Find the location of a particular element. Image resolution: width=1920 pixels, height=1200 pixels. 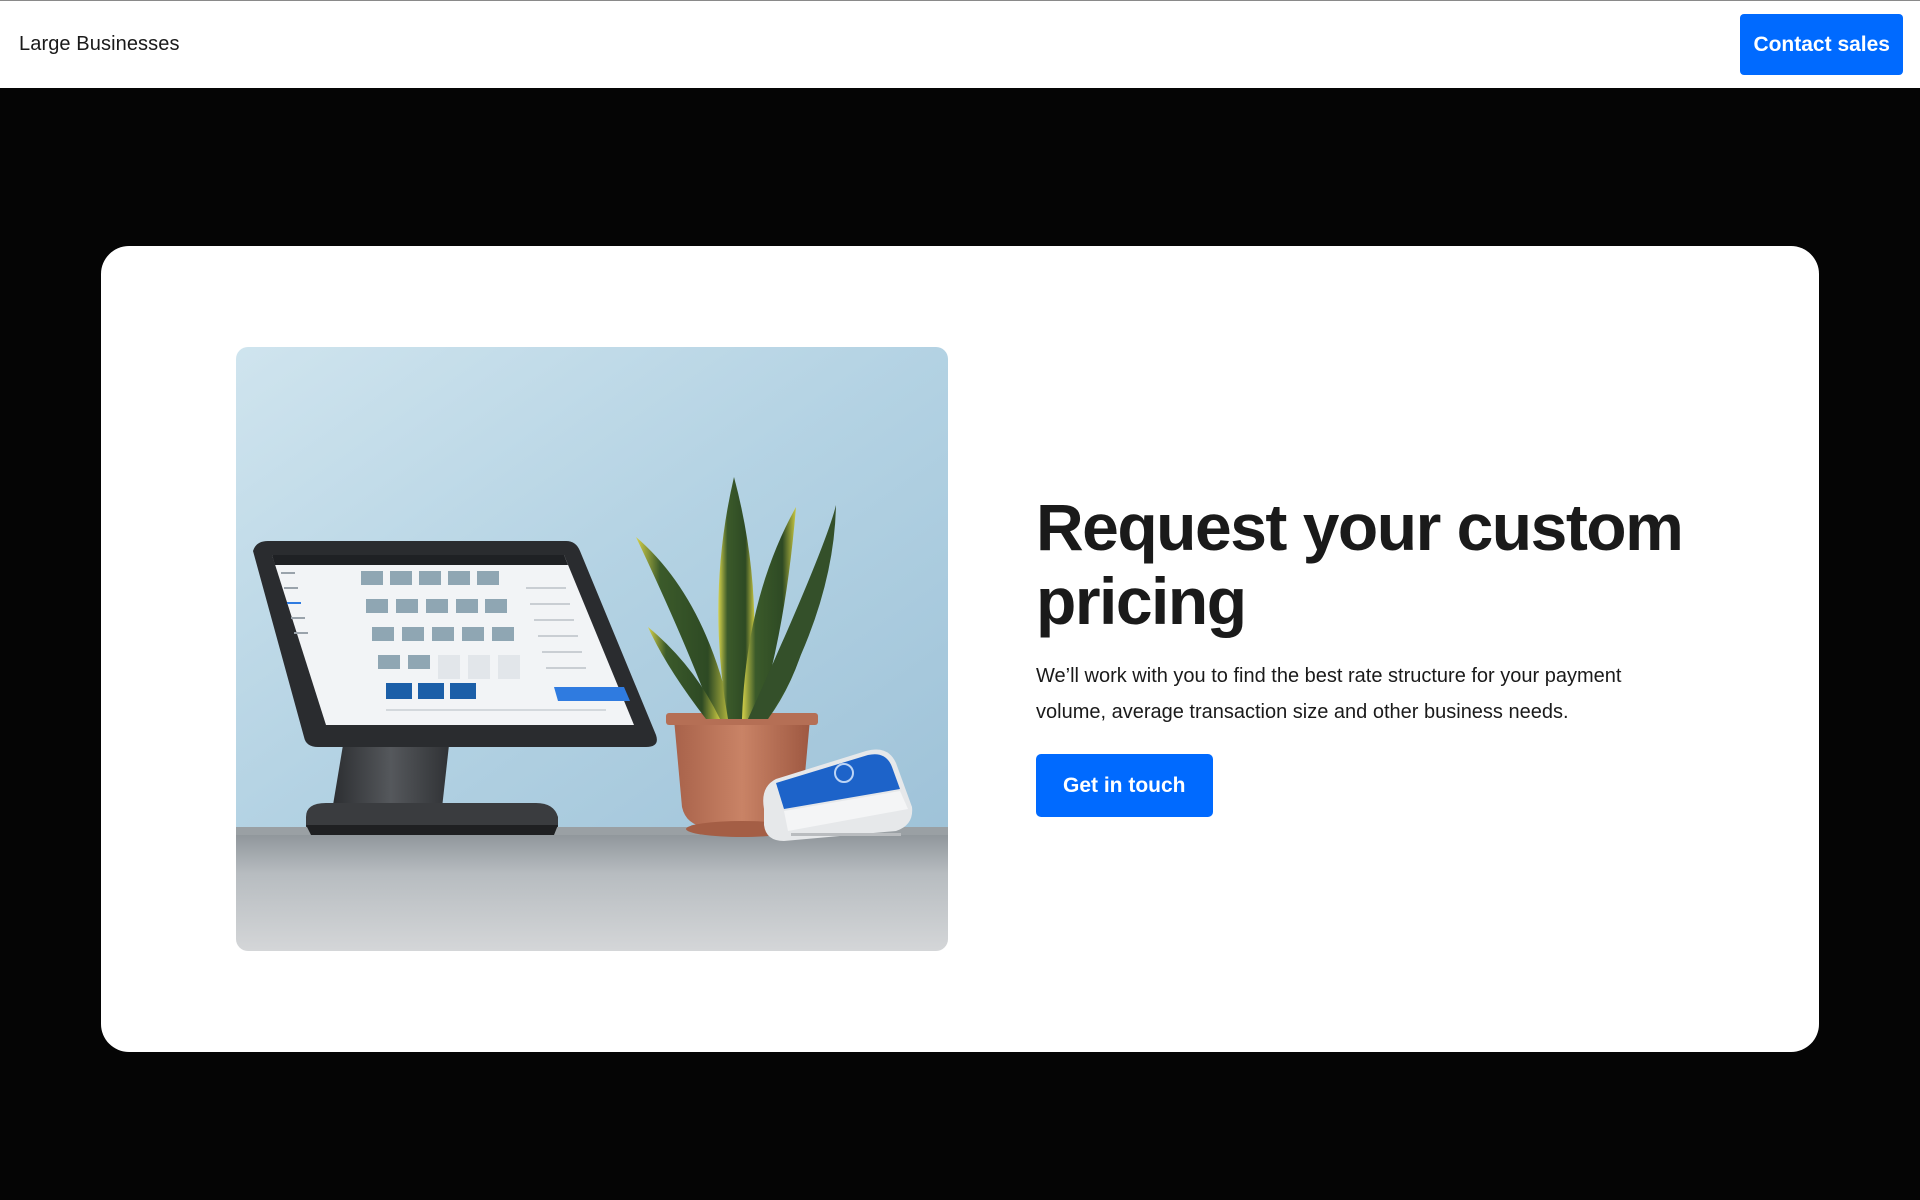

top-navigation-bar: Large Businesses Contact sales is located at coordinates (960, 44).